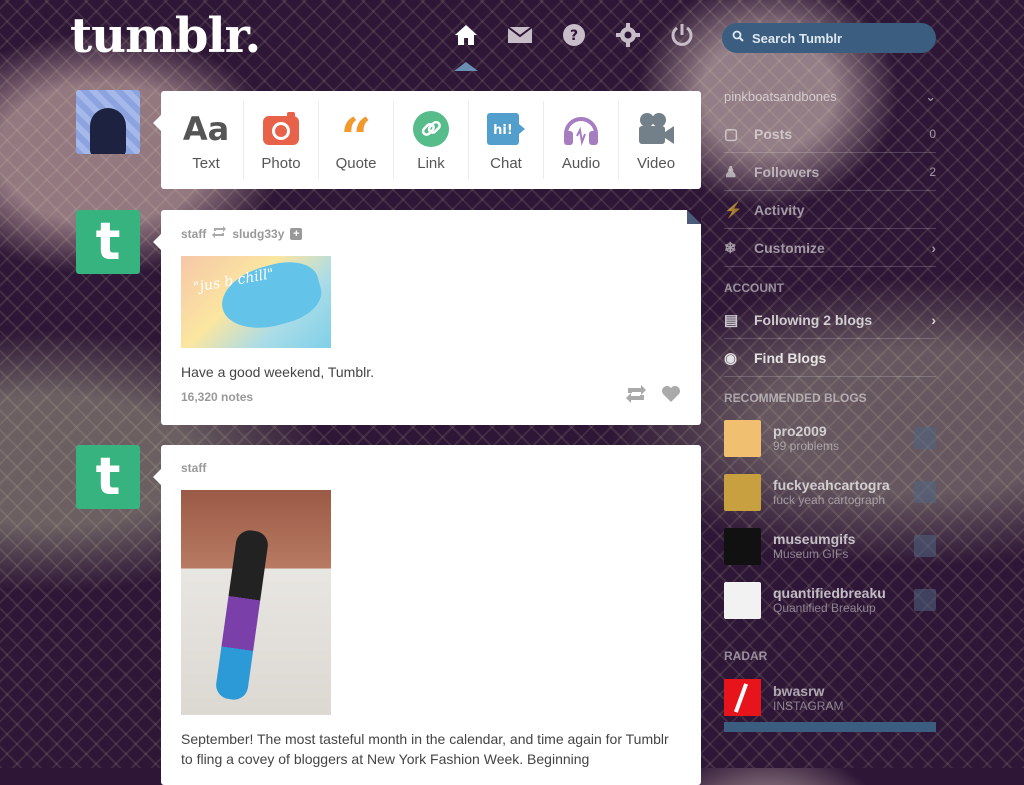 This screenshot has width=1024, height=785. What do you see at coordinates (258, 234) in the screenshot?
I see `reblogged-from-link: sludg33y` at bounding box center [258, 234].